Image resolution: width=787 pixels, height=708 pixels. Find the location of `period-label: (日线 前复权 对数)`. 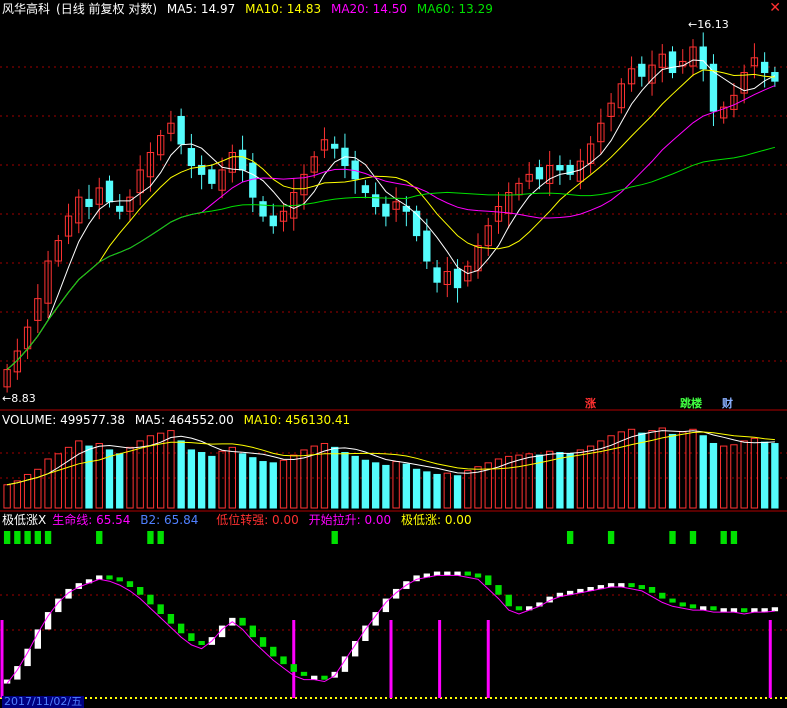

period-label: (日线 前复权 对数) is located at coordinates (107, 9).